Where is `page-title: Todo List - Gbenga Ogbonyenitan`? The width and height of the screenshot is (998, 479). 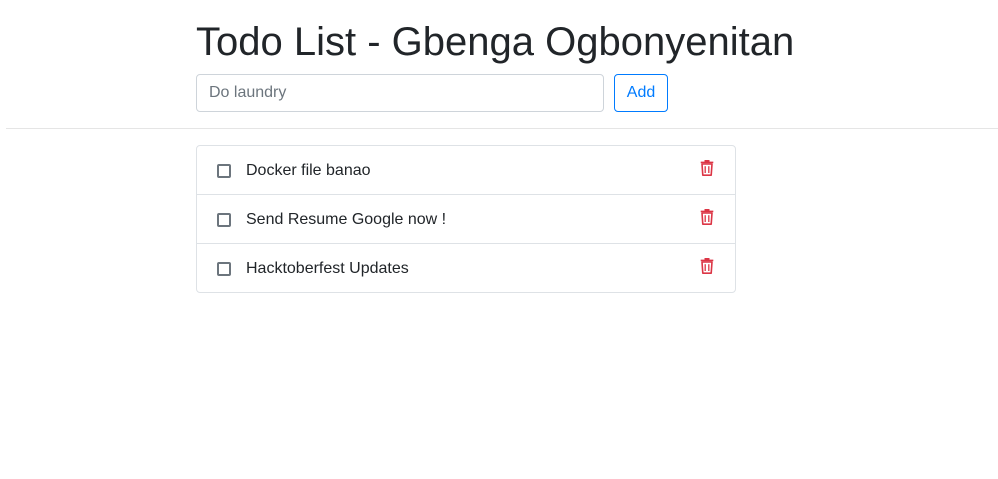 page-title: Todo List - Gbenga Ogbonyenitan is located at coordinates (495, 42).